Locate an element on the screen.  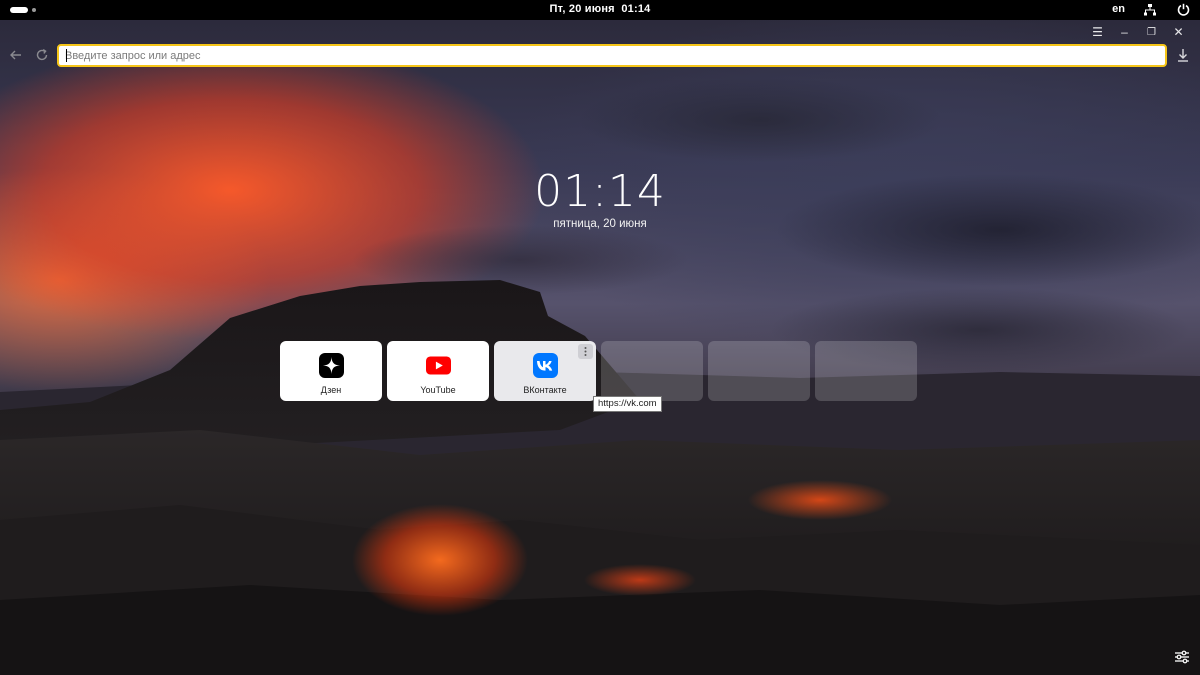
newtab-clock: 01:14 is located at coordinates (600, 191).